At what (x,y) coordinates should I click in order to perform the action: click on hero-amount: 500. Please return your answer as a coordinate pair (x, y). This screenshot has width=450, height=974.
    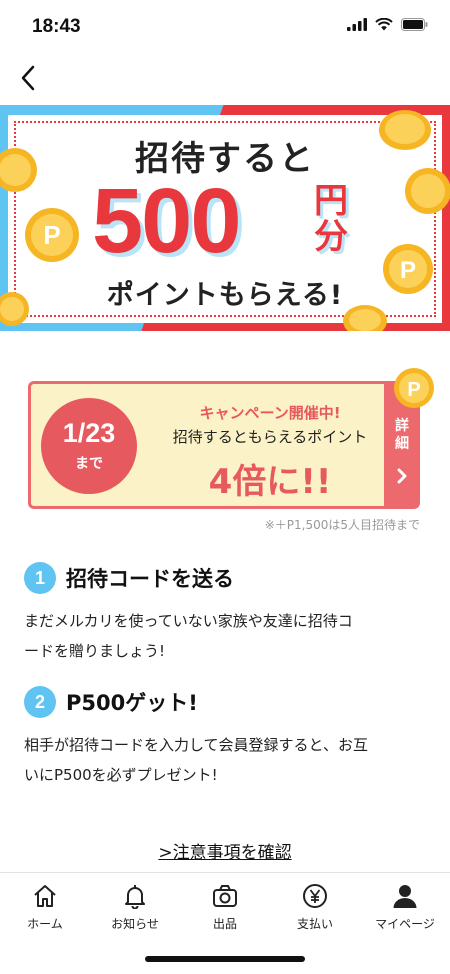
    Looking at the image, I should click on (166, 221).